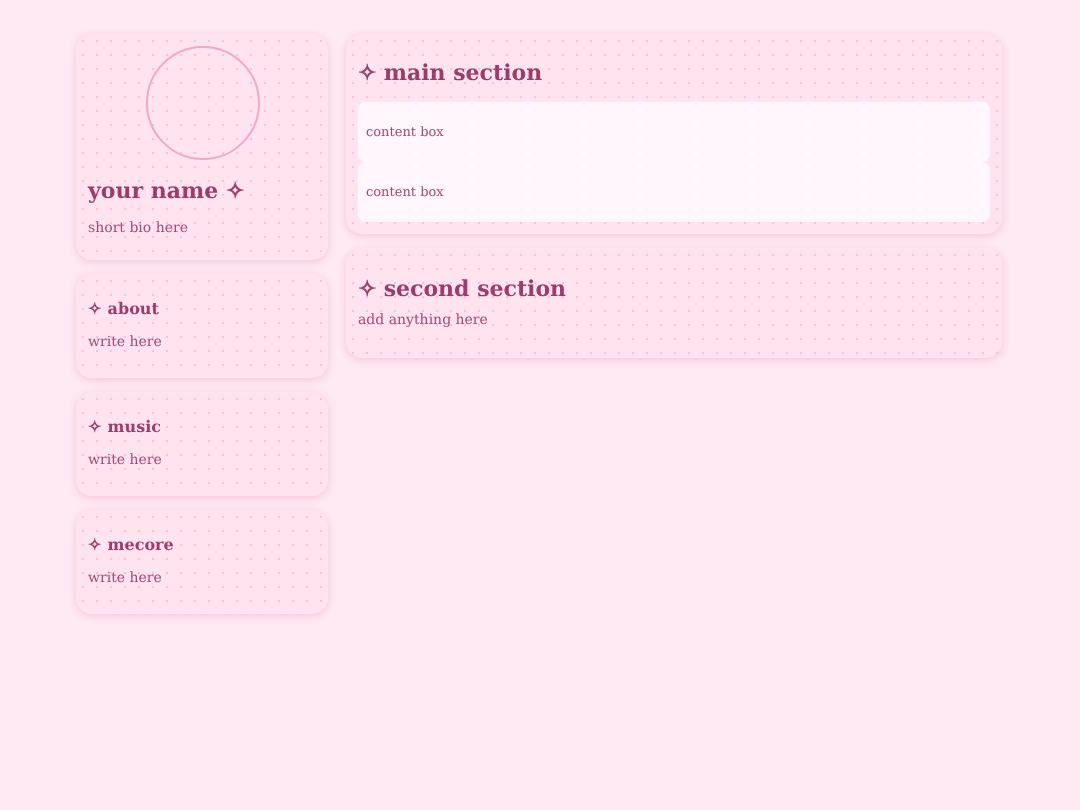  Describe the element at coordinates (125, 426) in the screenshot. I see `card-title: ✧ music` at that location.